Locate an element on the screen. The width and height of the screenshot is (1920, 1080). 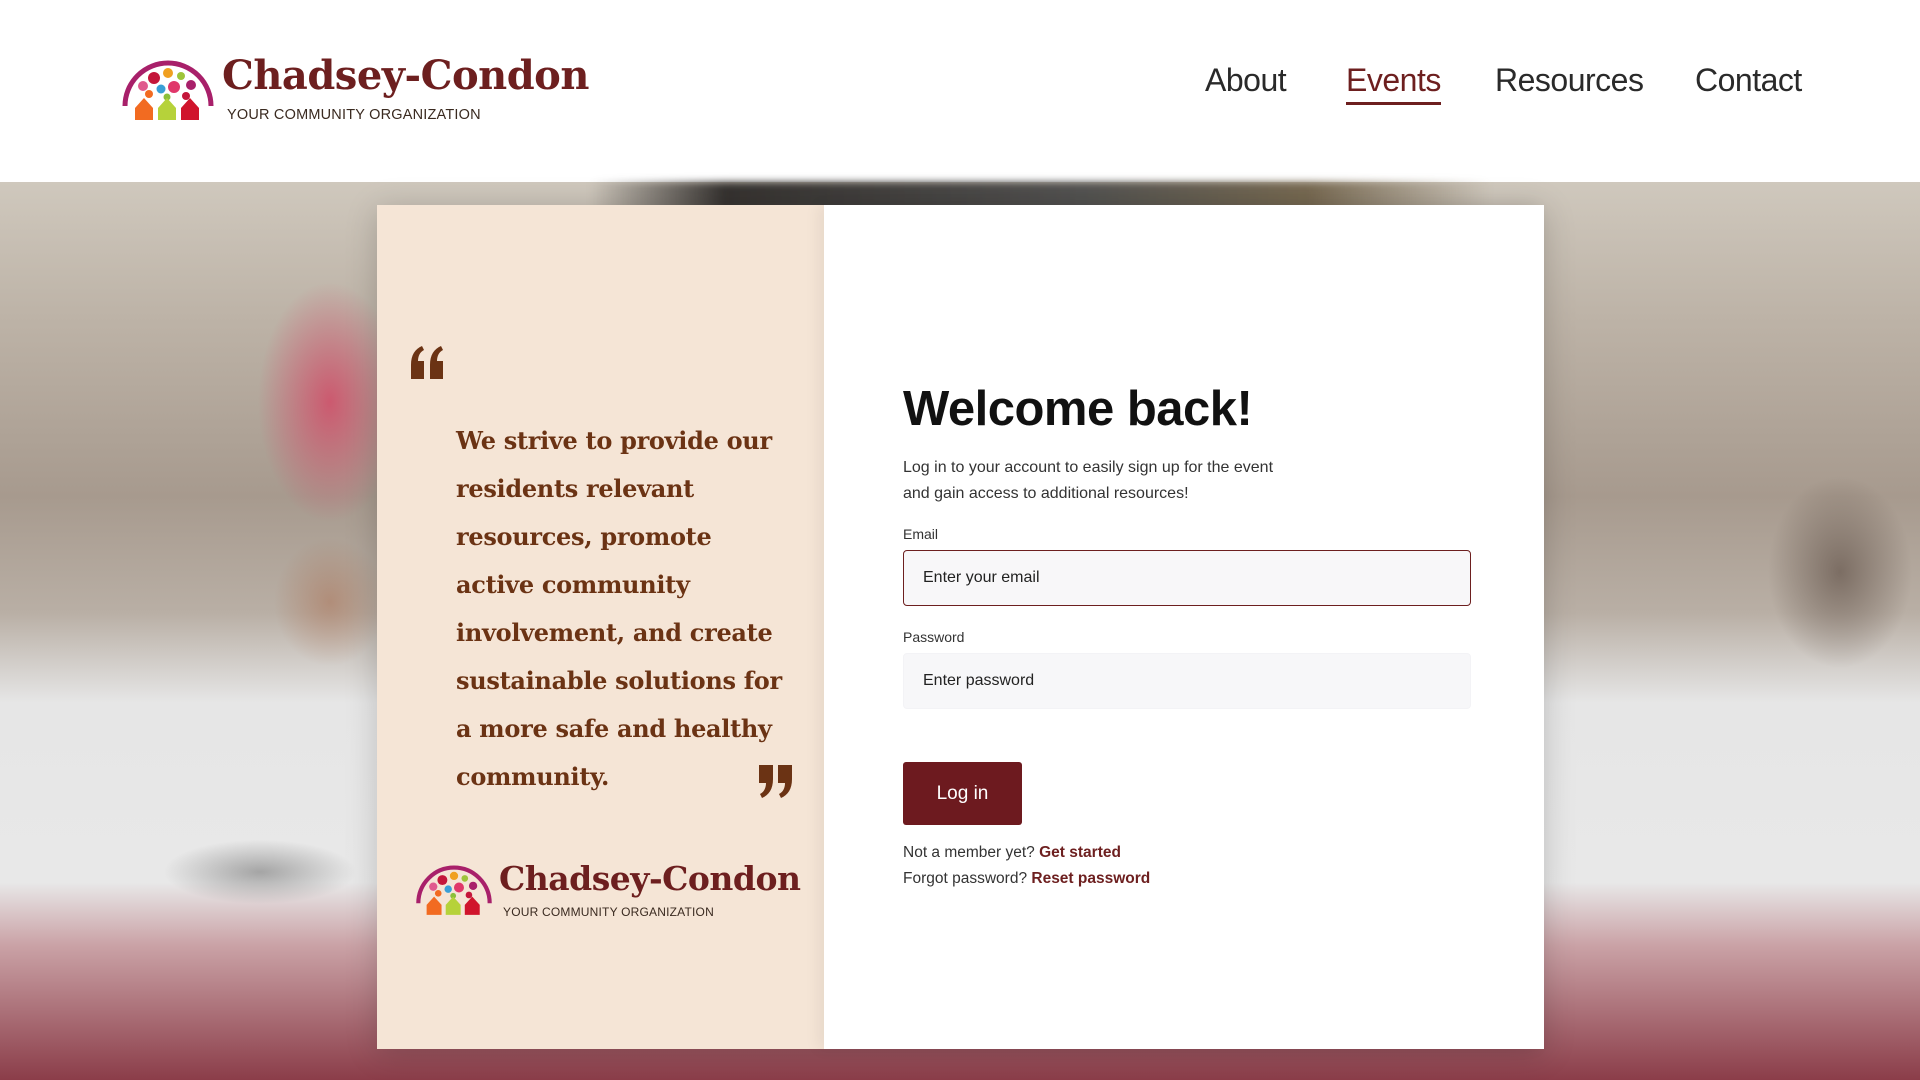
login-subtitle-line-2: and gain access to additional resources! is located at coordinates (1046, 493).